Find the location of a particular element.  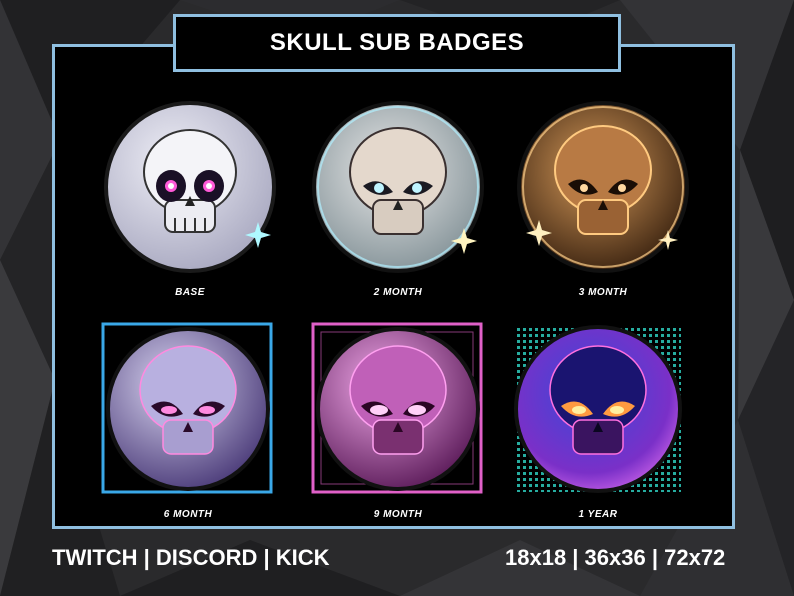

skull-cyan-icon is located at coordinates (398, 187).